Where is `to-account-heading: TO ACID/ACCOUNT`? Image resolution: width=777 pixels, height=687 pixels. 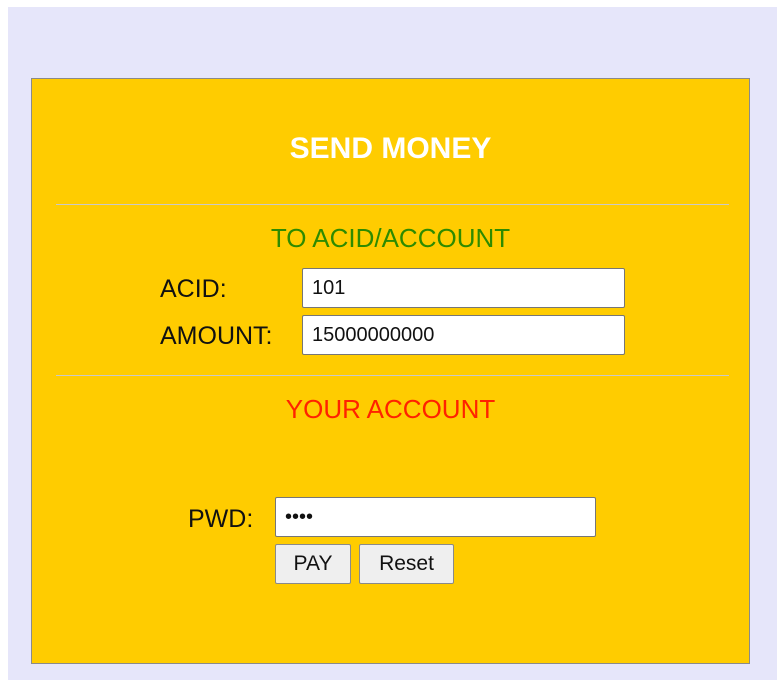
to-account-heading: TO ACID/ACCOUNT is located at coordinates (390, 238).